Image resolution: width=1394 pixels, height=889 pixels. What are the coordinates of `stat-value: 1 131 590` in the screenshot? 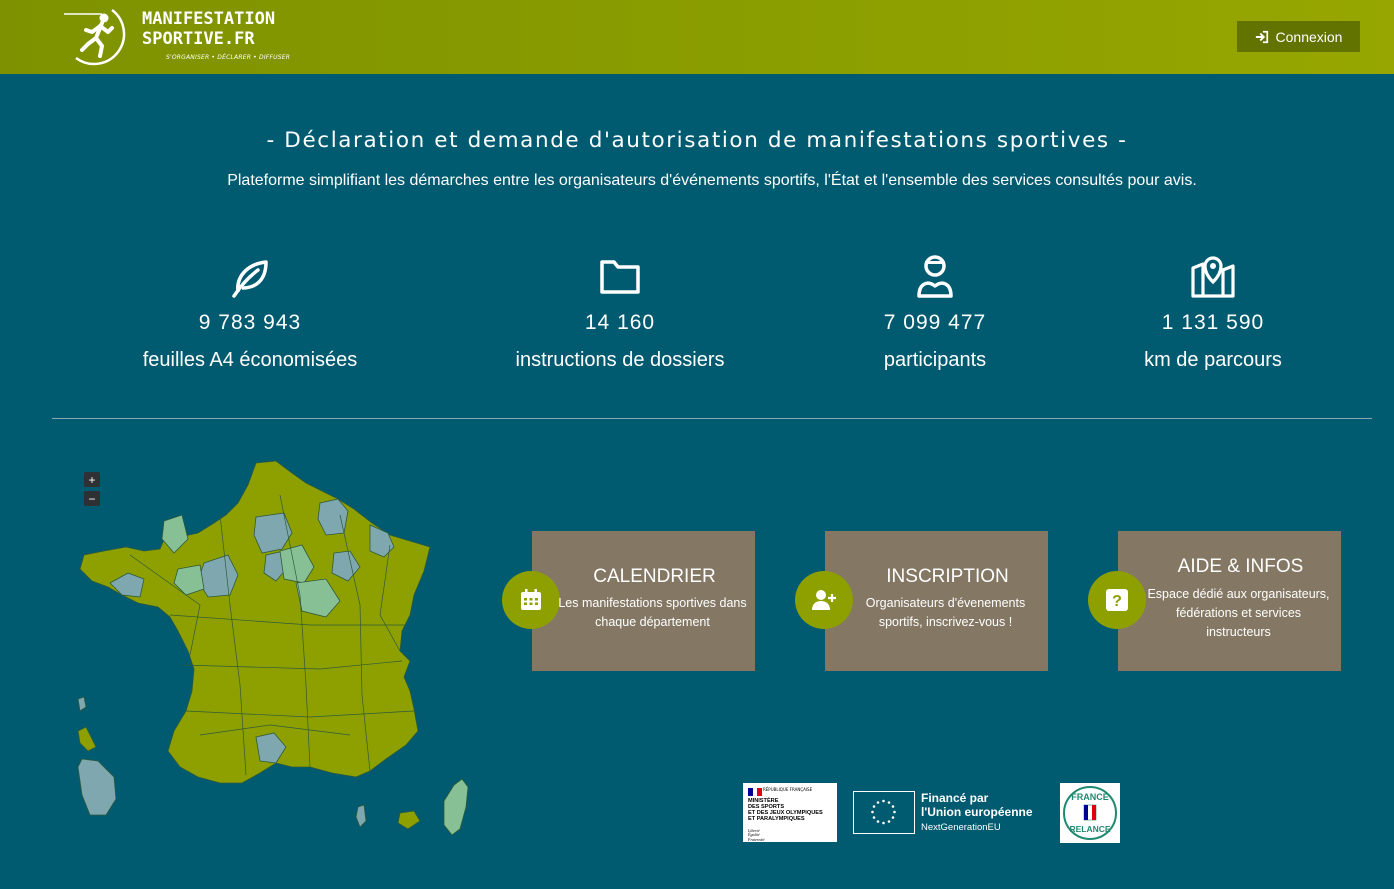 It's located at (1213, 322).